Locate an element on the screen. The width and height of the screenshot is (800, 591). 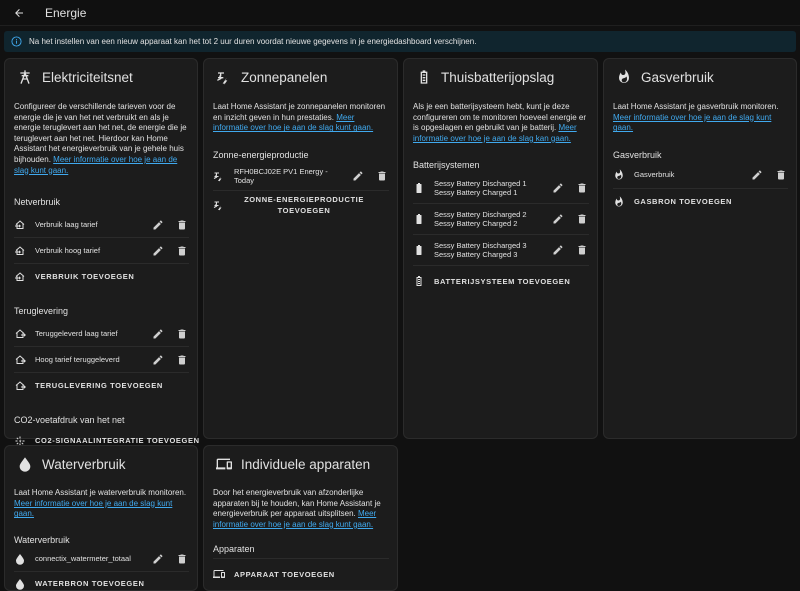
add-solar-button: ZONNE-ENERGIEPRODUCTIE TOEVOEGEN is located at coordinates (301, 205).